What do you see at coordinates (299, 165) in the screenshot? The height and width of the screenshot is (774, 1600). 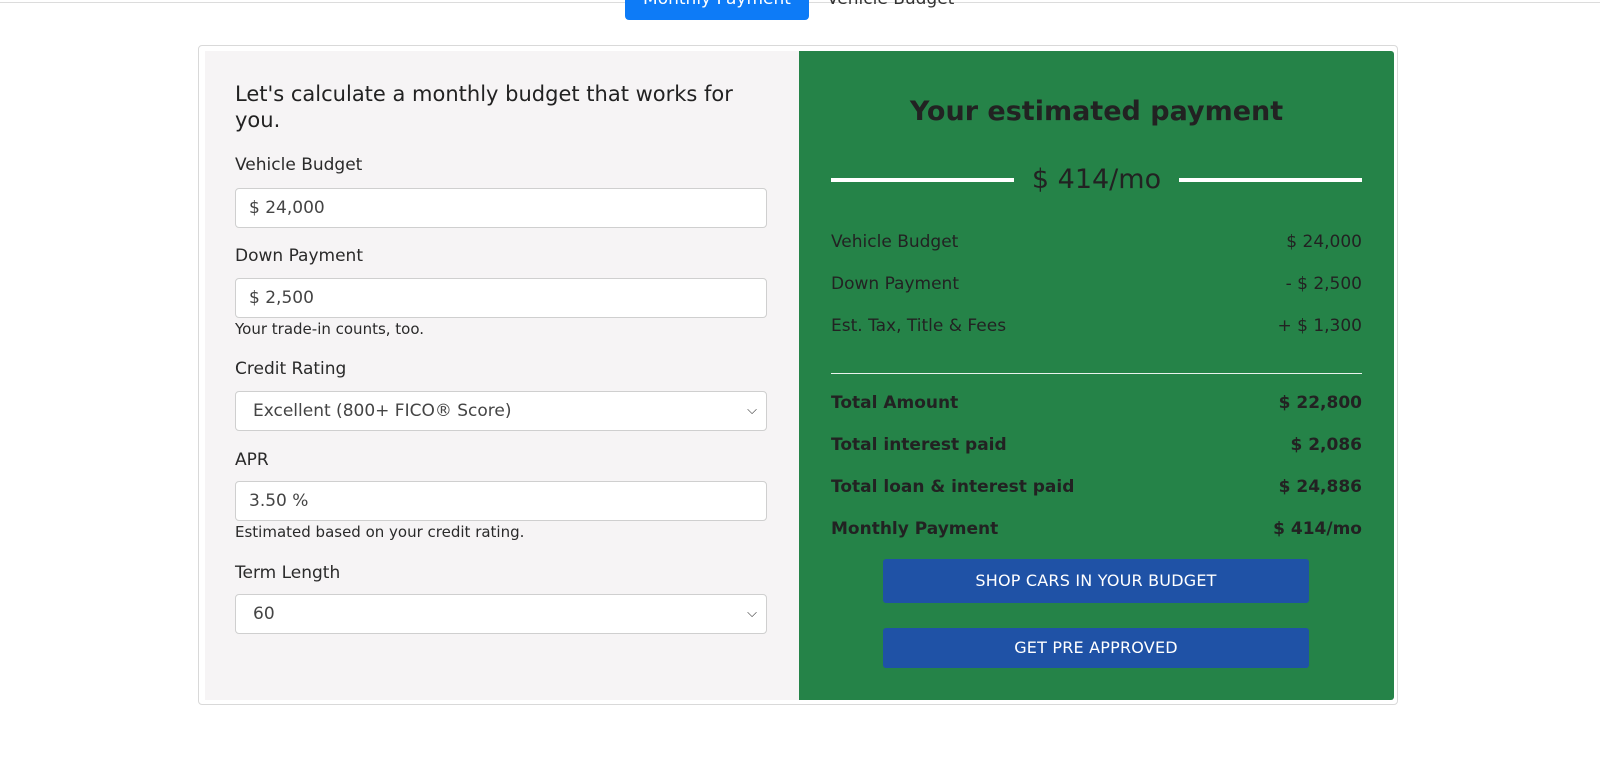 I see `vehicle-budget-label: Vehicle Budget` at bounding box center [299, 165].